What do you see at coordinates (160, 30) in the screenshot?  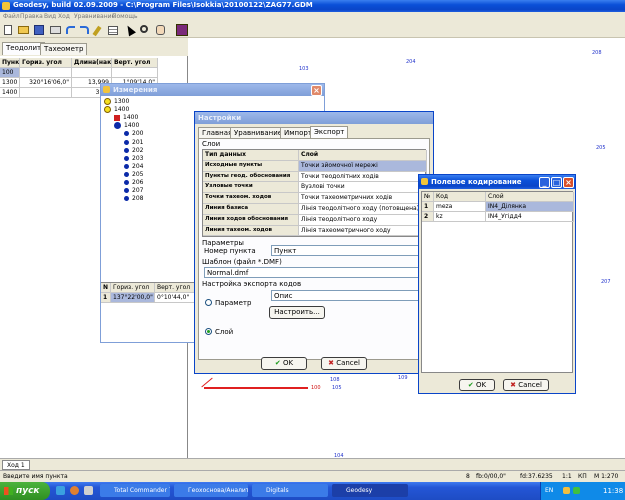 I see `hand-icon` at bounding box center [160, 30].